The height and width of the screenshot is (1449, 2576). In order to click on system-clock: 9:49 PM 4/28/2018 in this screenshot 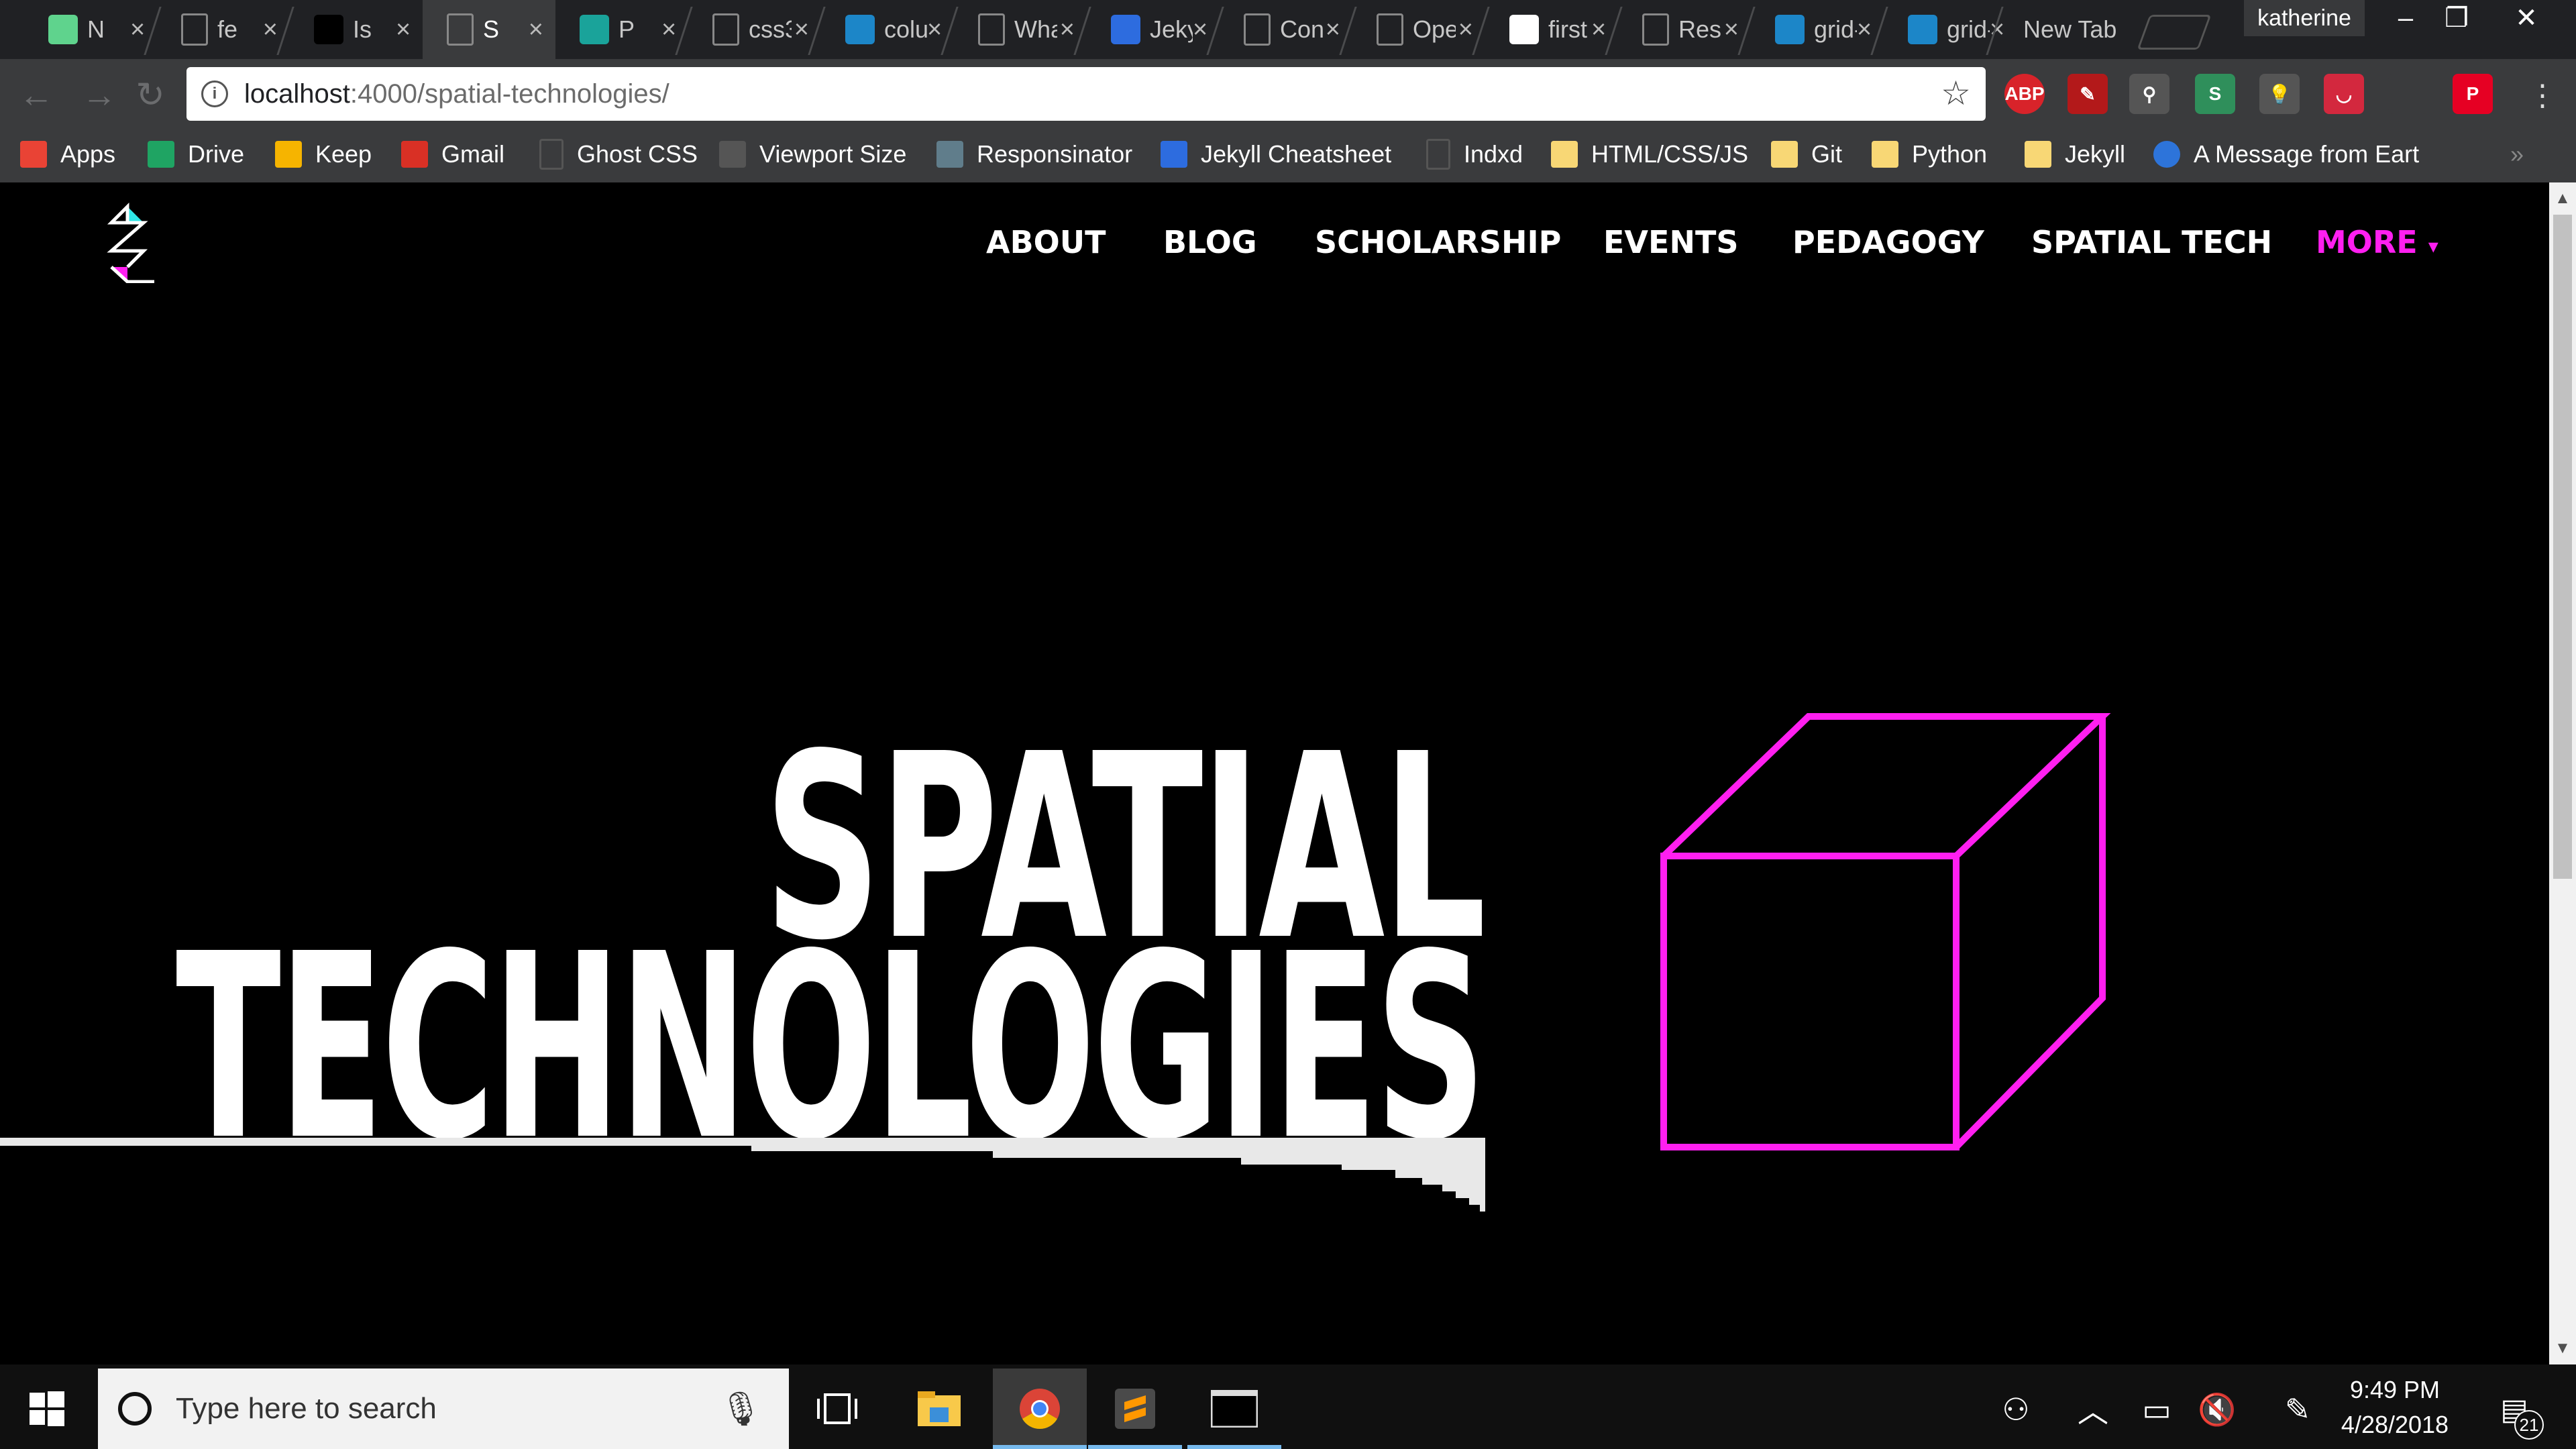, I will do `click(2395, 1407)`.